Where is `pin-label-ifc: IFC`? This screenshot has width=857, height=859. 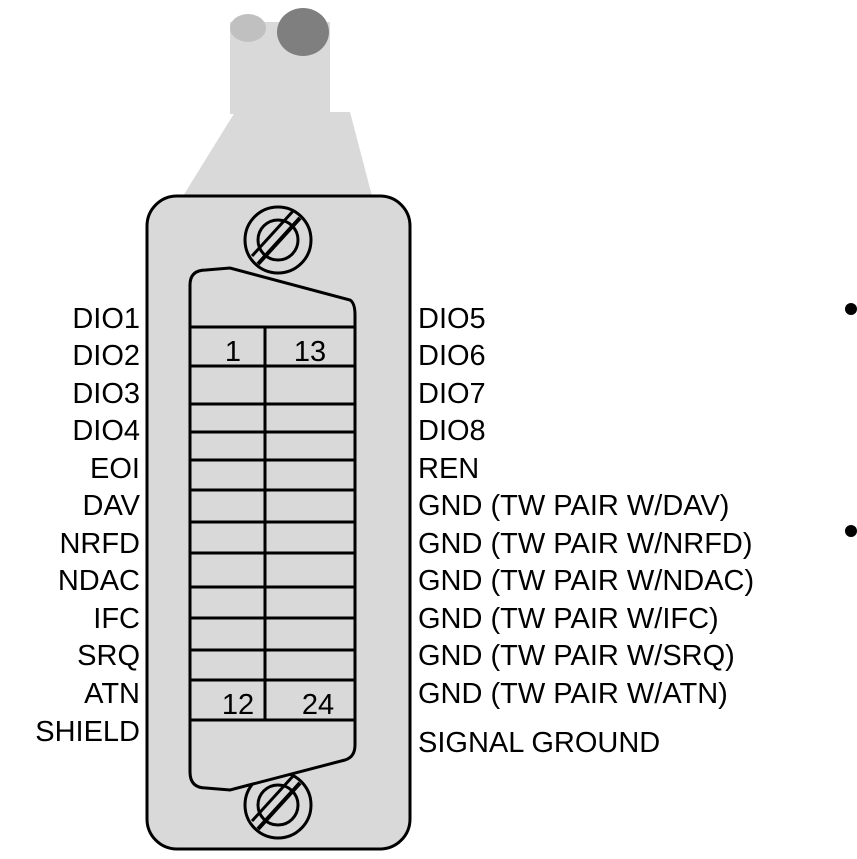 pin-label-ifc: IFC is located at coordinates (116, 619).